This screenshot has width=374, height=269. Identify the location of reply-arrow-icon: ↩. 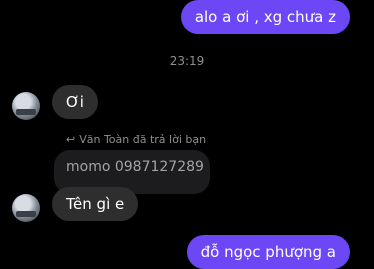
(71, 139).